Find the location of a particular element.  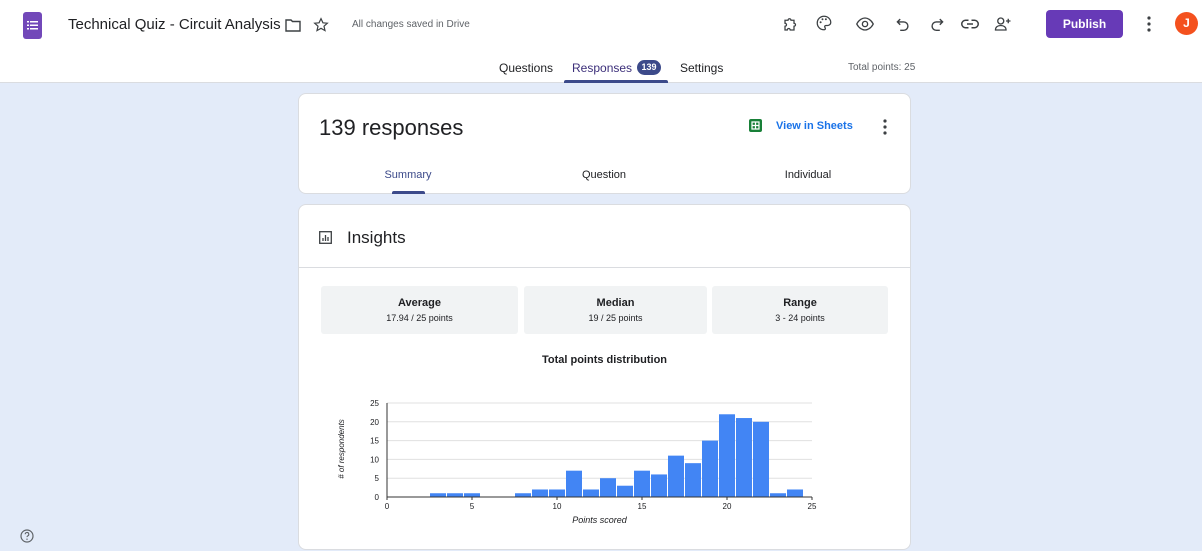

tab-responses: Responses is located at coordinates (602, 68).